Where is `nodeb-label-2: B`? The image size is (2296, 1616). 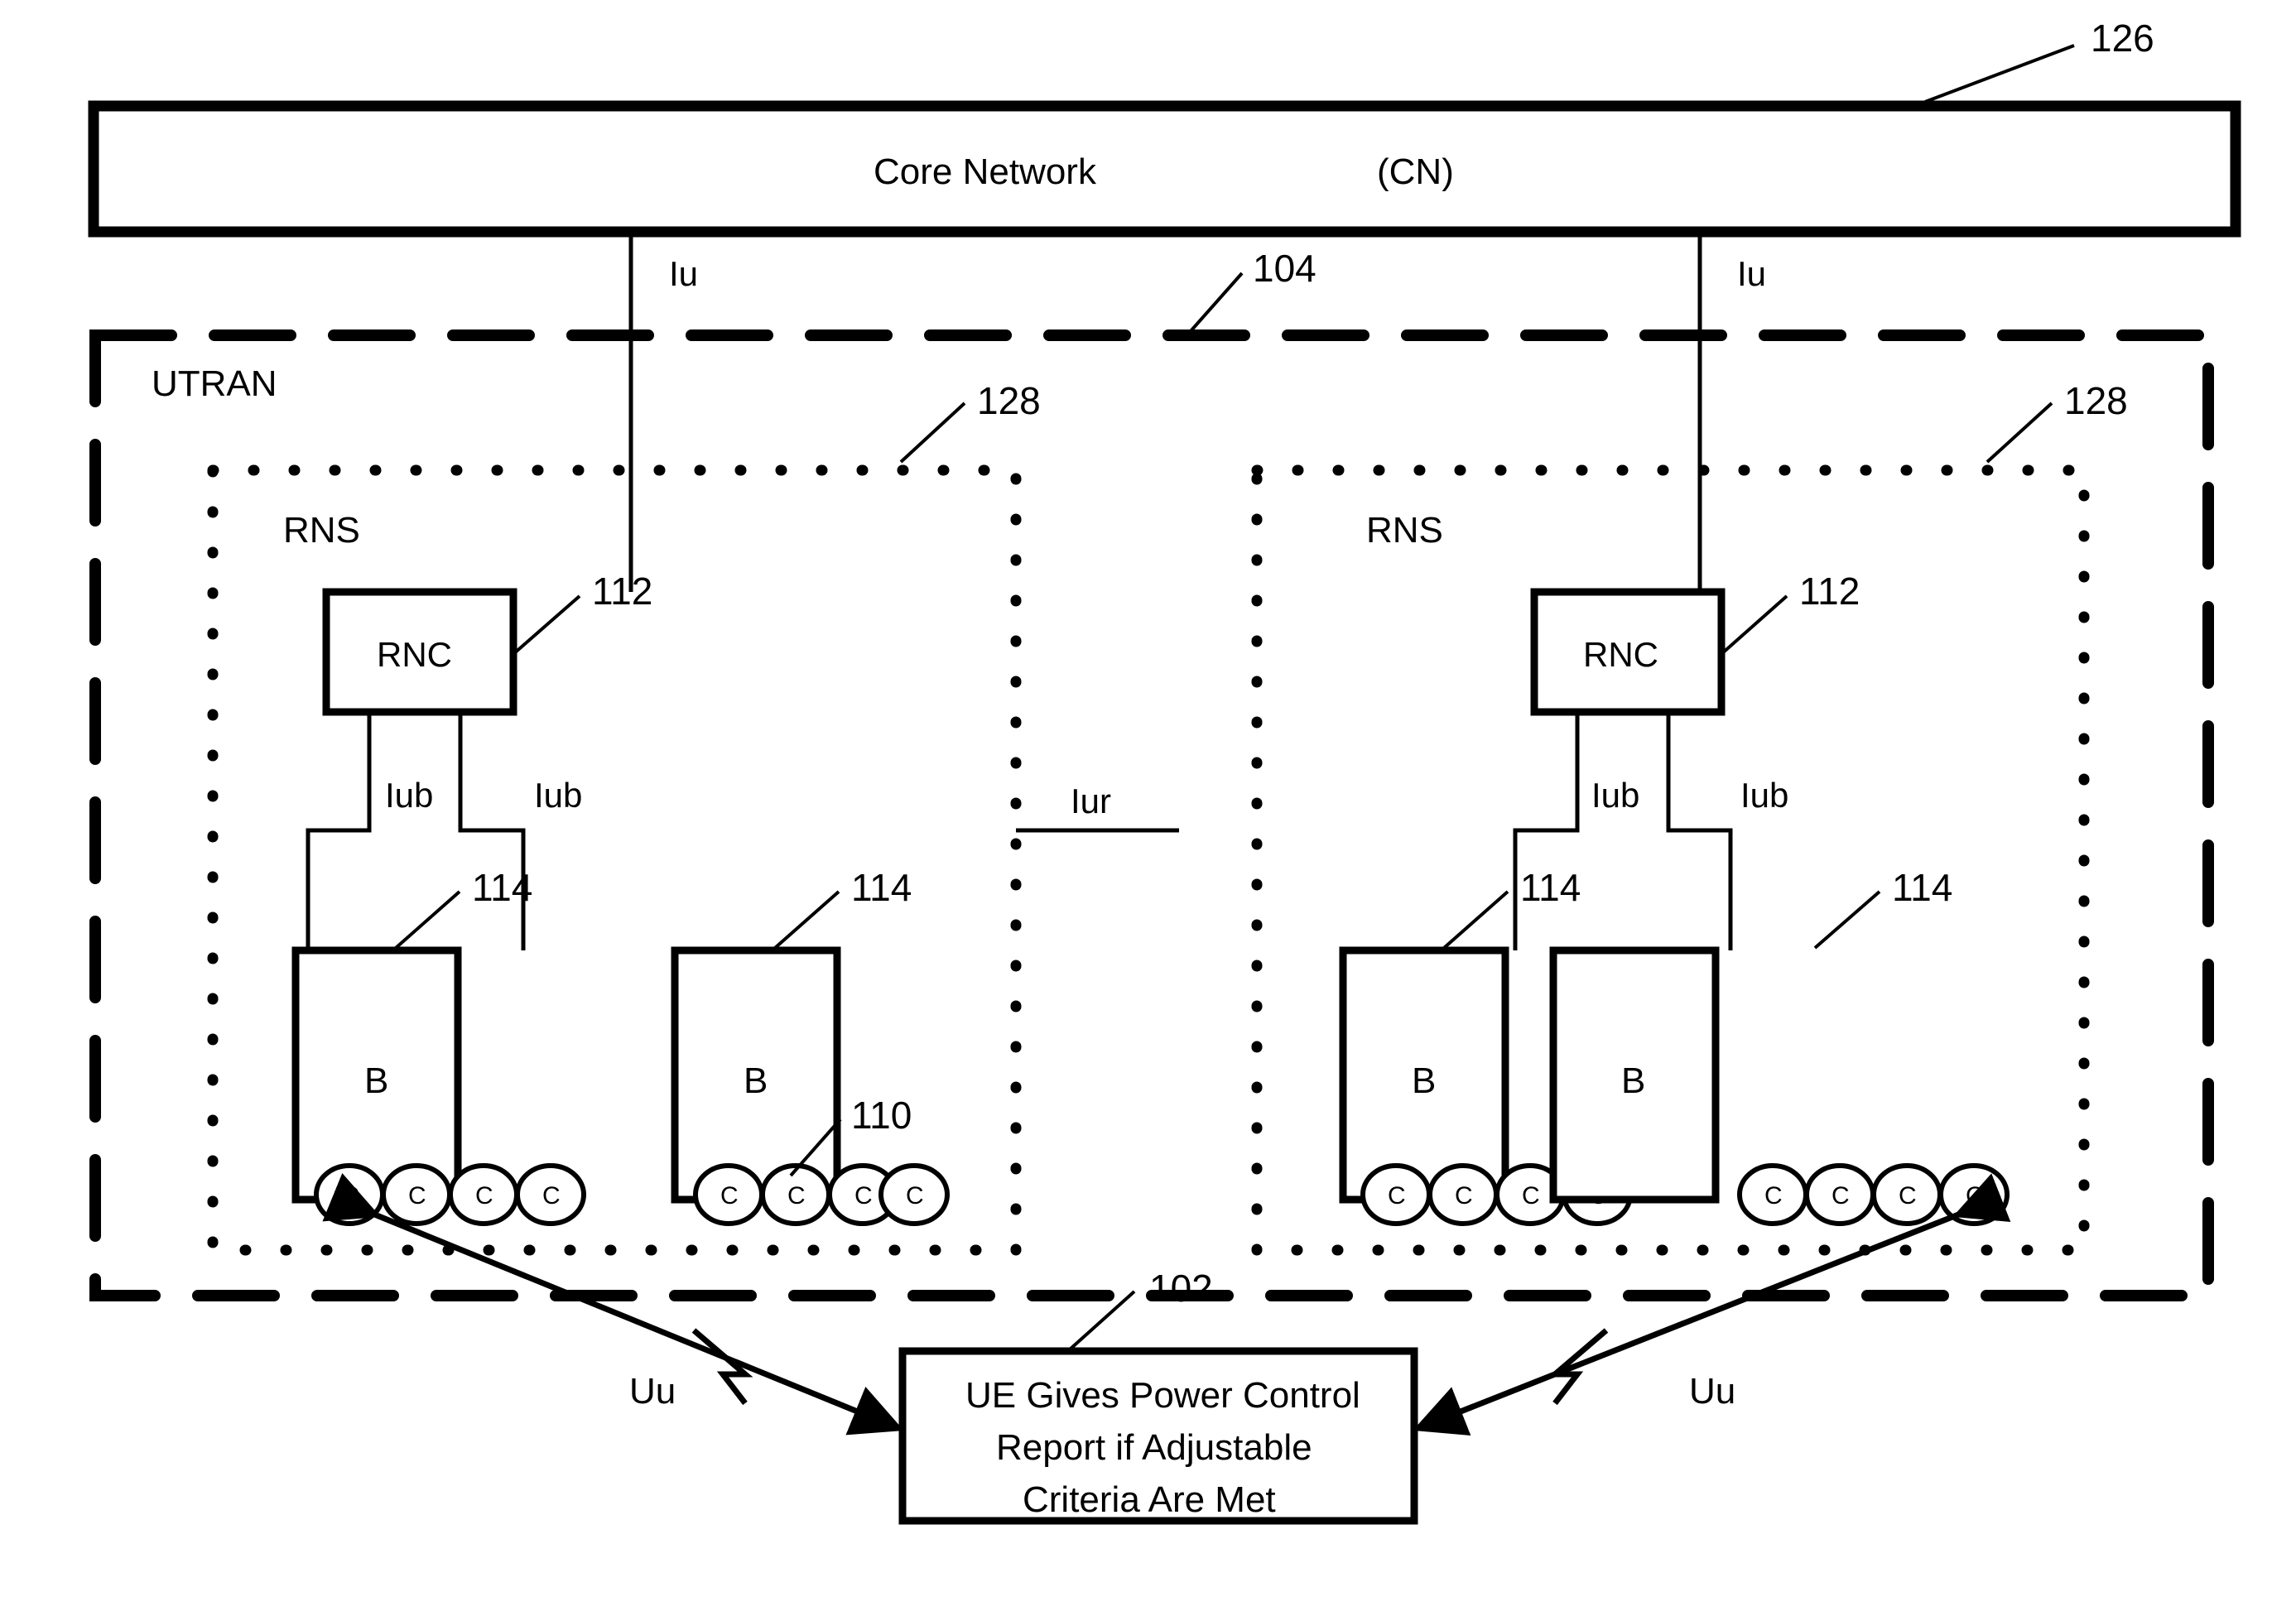 nodeb-label-2: B is located at coordinates (756, 1080).